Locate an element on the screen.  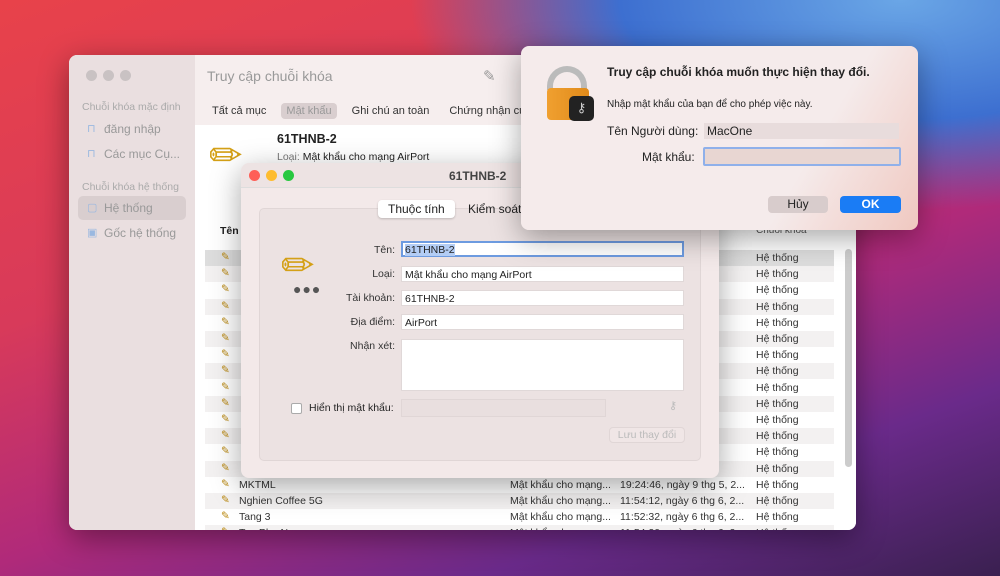
pencil-icon: ✏ is located at coordinates (226, 156).